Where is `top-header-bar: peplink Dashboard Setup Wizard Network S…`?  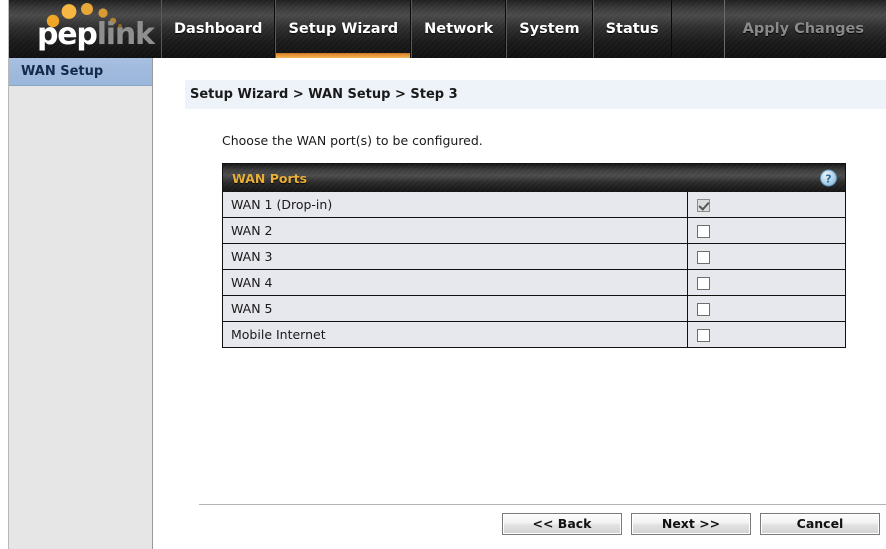 top-header-bar: peplink Dashboard Setup Wizard Network S… is located at coordinates (447, 29).